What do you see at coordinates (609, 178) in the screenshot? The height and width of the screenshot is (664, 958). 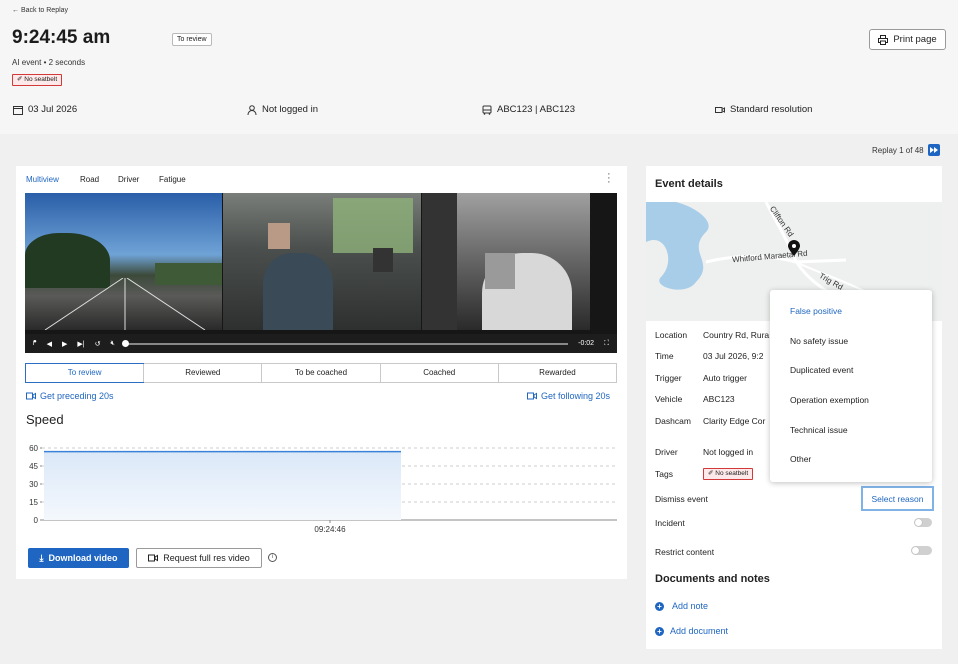 I see `more-options-icon: · · ·` at bounding box center [609, 178].